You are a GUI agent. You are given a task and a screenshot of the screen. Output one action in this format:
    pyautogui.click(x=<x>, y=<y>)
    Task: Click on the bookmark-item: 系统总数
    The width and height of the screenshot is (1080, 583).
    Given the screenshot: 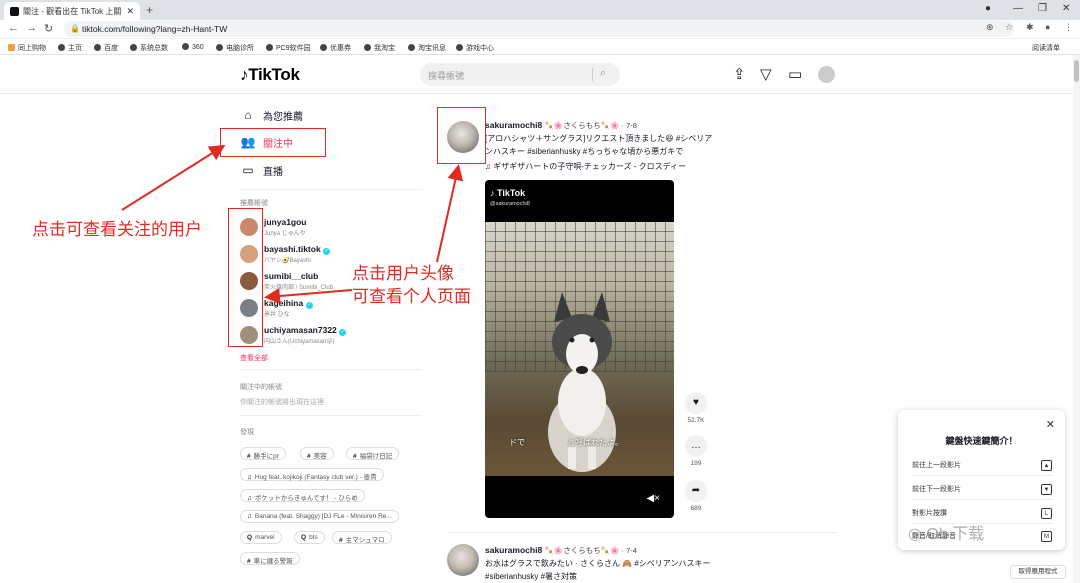 What is the action you would take?
    pyautogui.click(x=149, y=48)
    